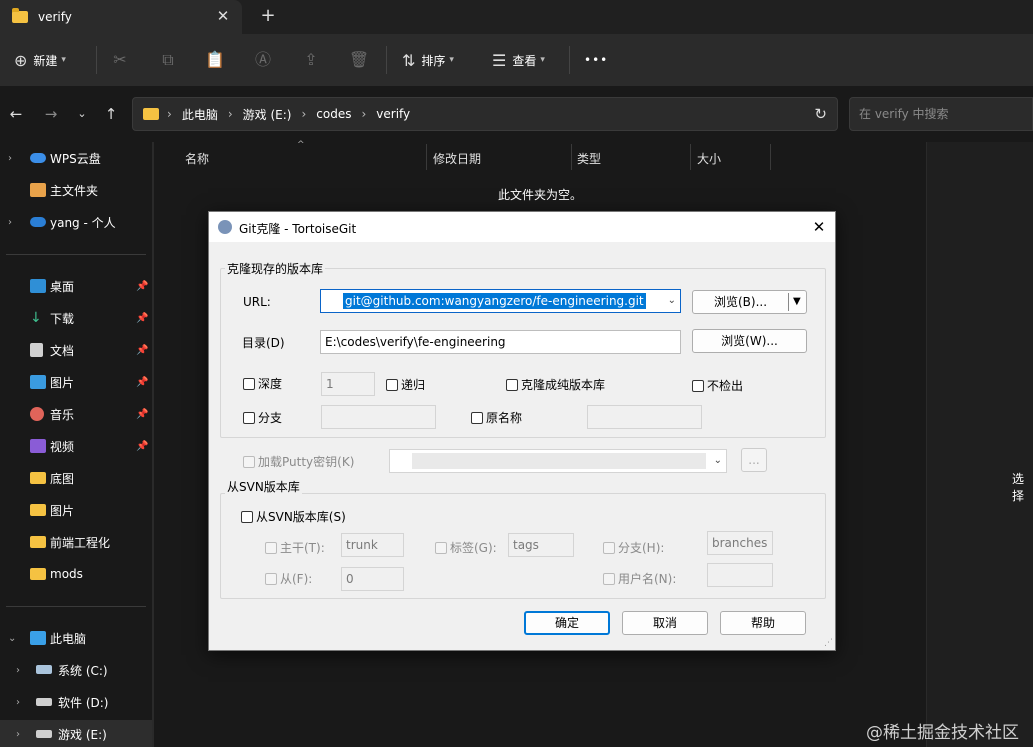  Describe the element at coordinates (76, 350) in the screenshot. I see `sidebar-item-documents: 文档 📌` at that location.